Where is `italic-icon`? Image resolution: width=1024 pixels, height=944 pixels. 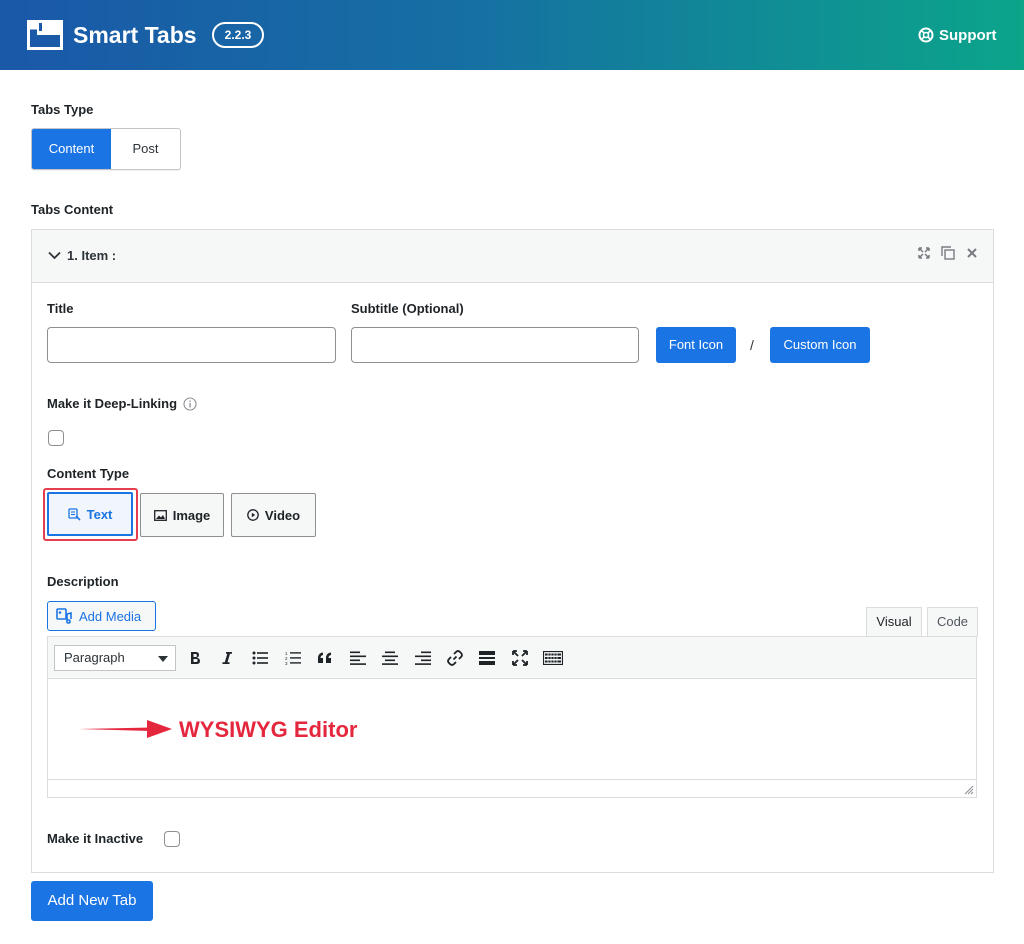 italic-icon is located at coordinates (227, 658).